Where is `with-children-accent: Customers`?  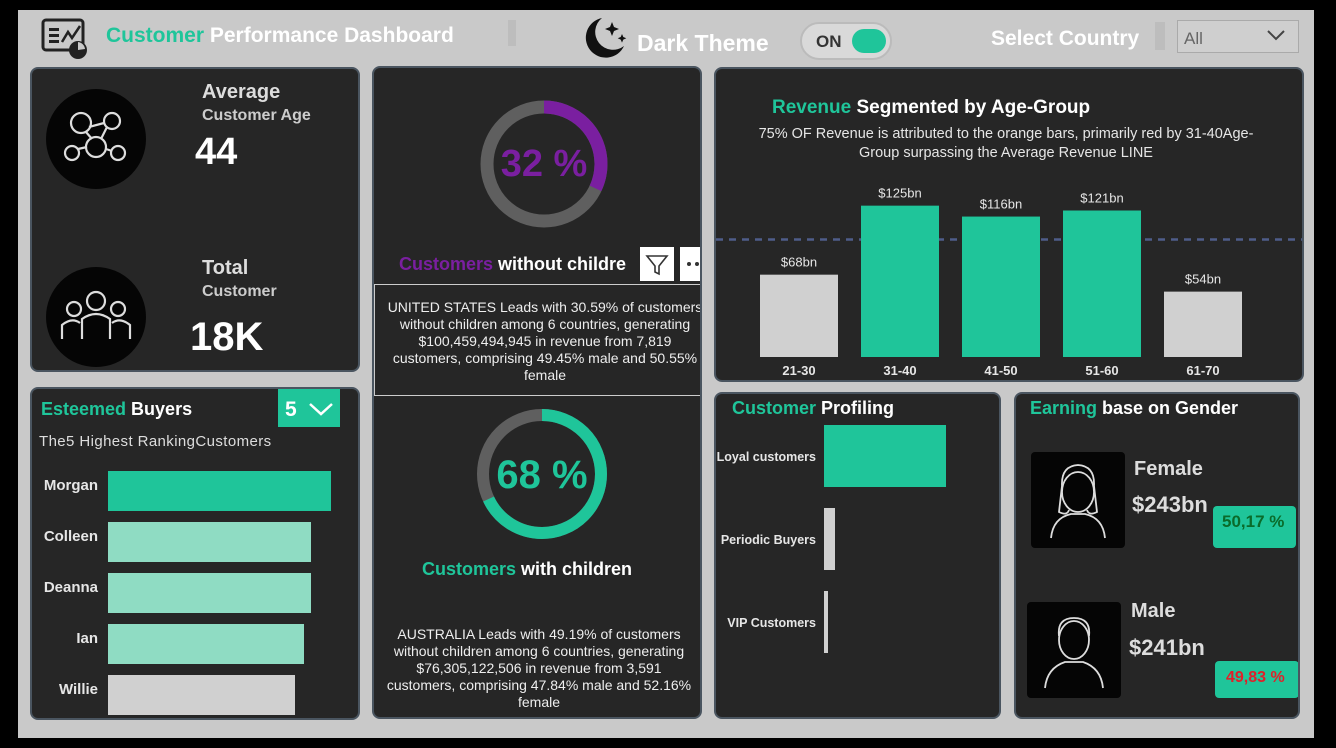
with-children-accent: Customers is located at coordinates (469, 569).